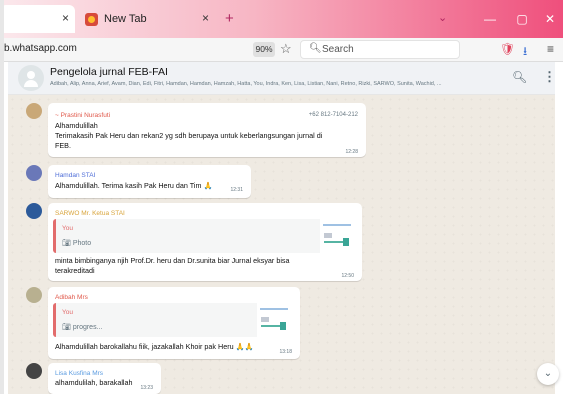 The image size is (563, 394). Describe the element at coordinates (351, 152) in the screenshot. I see `message-time: 12:28` at that location.